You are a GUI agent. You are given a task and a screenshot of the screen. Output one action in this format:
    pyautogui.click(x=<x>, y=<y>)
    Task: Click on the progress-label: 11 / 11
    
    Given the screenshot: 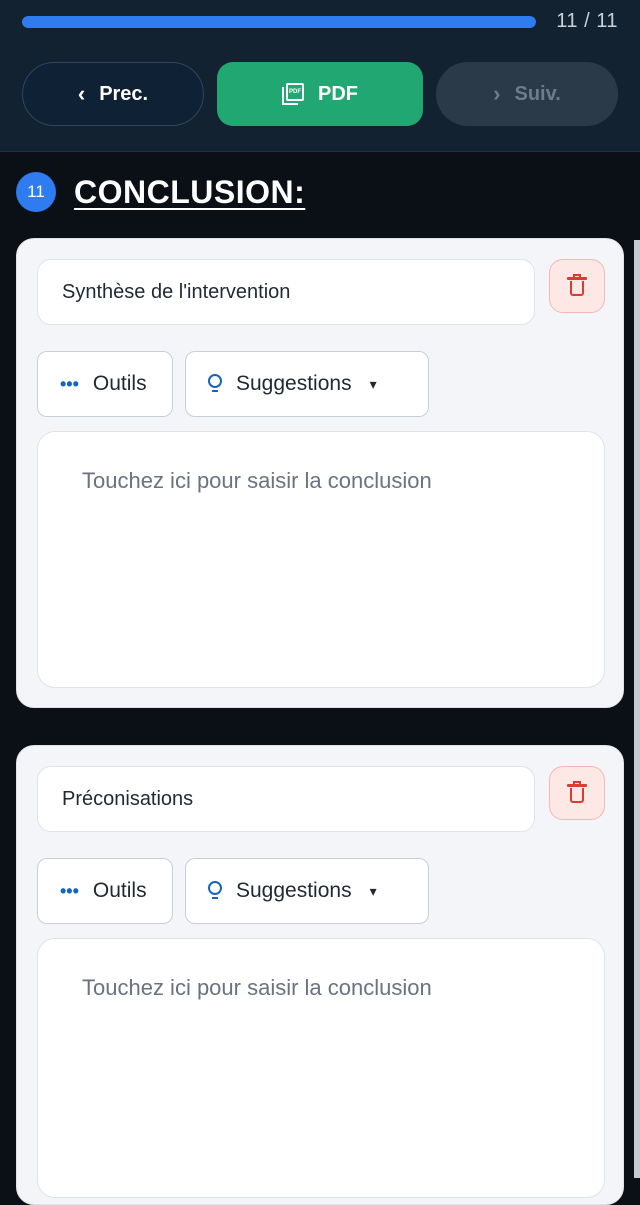 What is the action you would take?
    pyautogui.click(x=587, y=21)
    